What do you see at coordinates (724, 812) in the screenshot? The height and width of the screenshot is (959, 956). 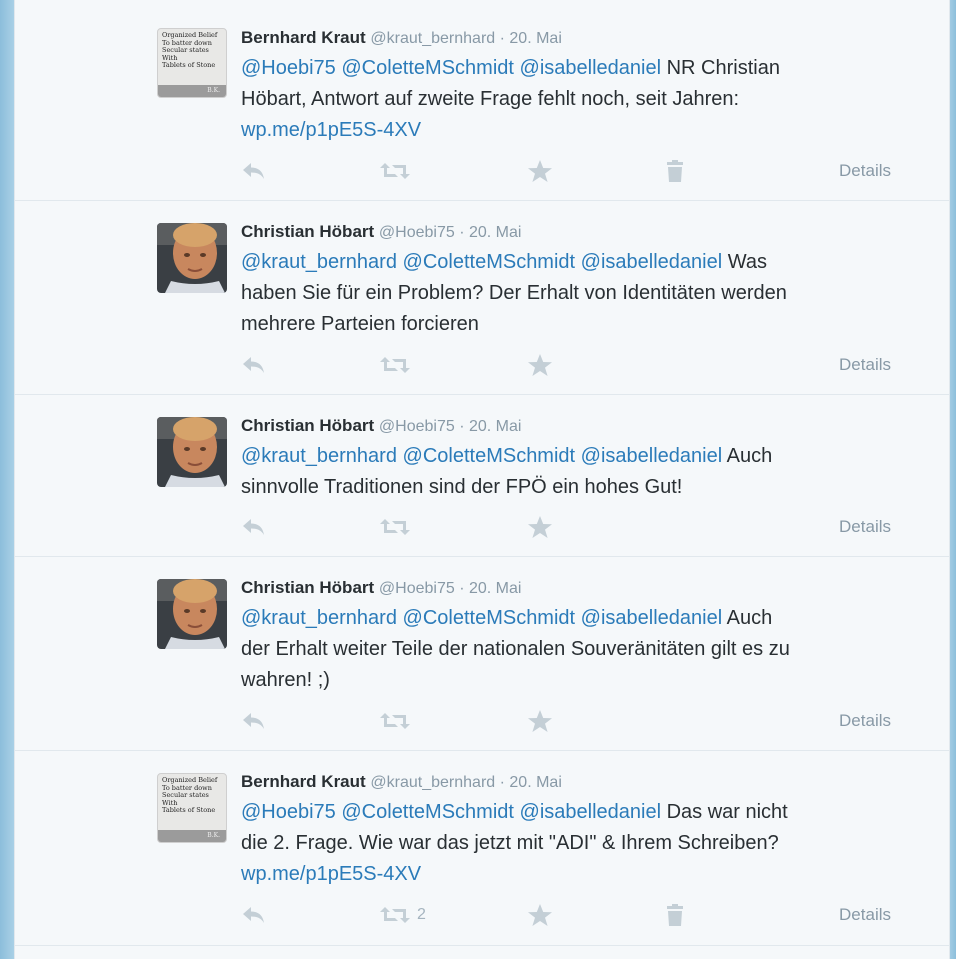 I see `tweet-text-segment: Das war nicht` at bounding box center [724, 812].